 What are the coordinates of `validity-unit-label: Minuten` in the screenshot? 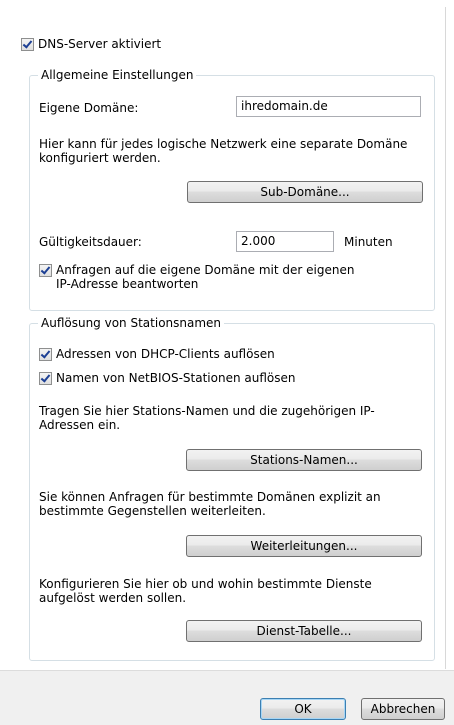 It's located at (368, 242).